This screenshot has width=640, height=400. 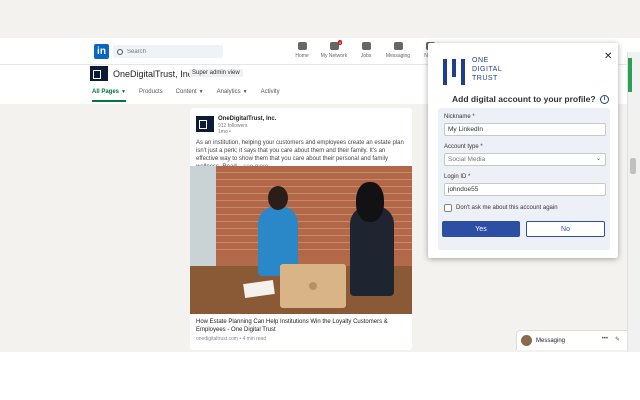 I want to click on nav-items: Home 4 My Network Jobs Messaging Notifi, so click(x=366, y=49).